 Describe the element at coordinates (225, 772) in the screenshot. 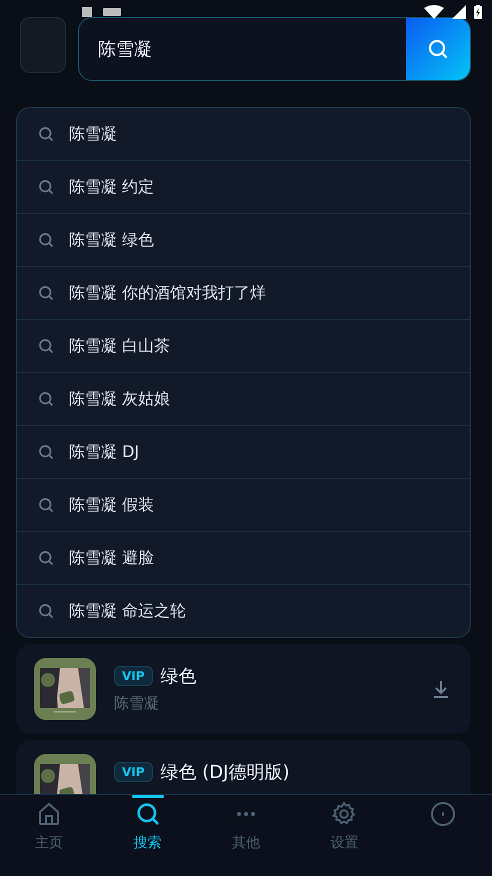

I see `song-title: 绿色 (DJ德明版)` at that location.